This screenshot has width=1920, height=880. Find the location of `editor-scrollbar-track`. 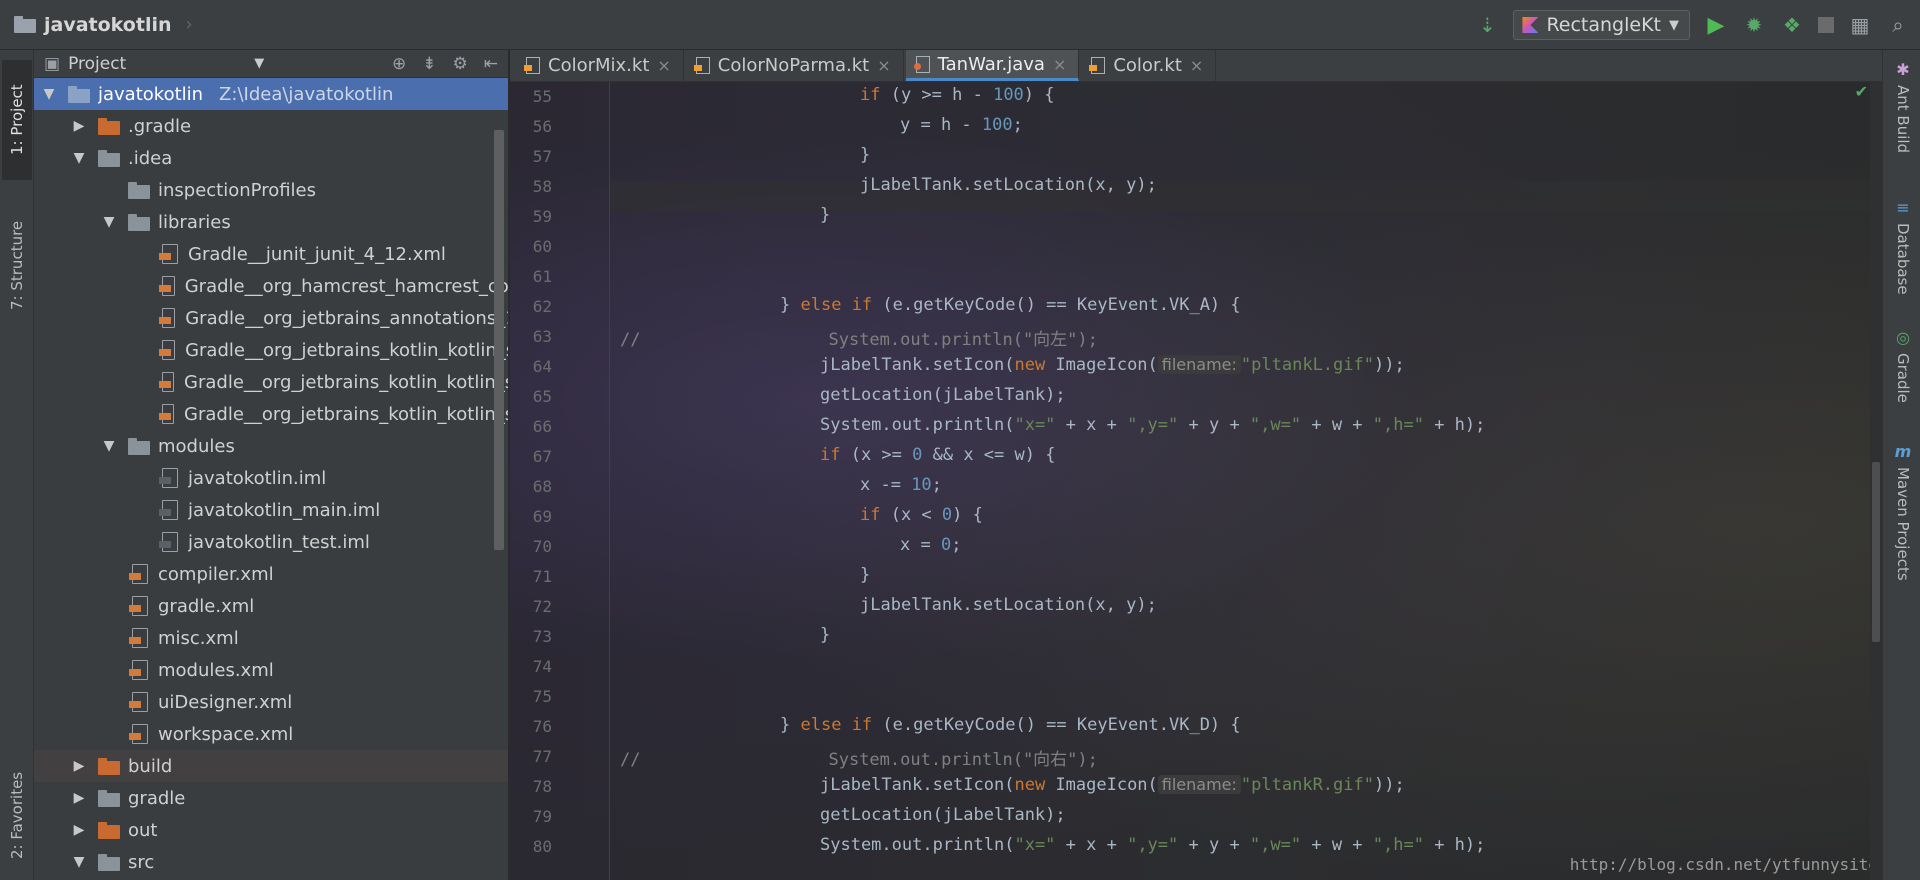

editor-scrollbar-track is located at coordinates (1876, 481).